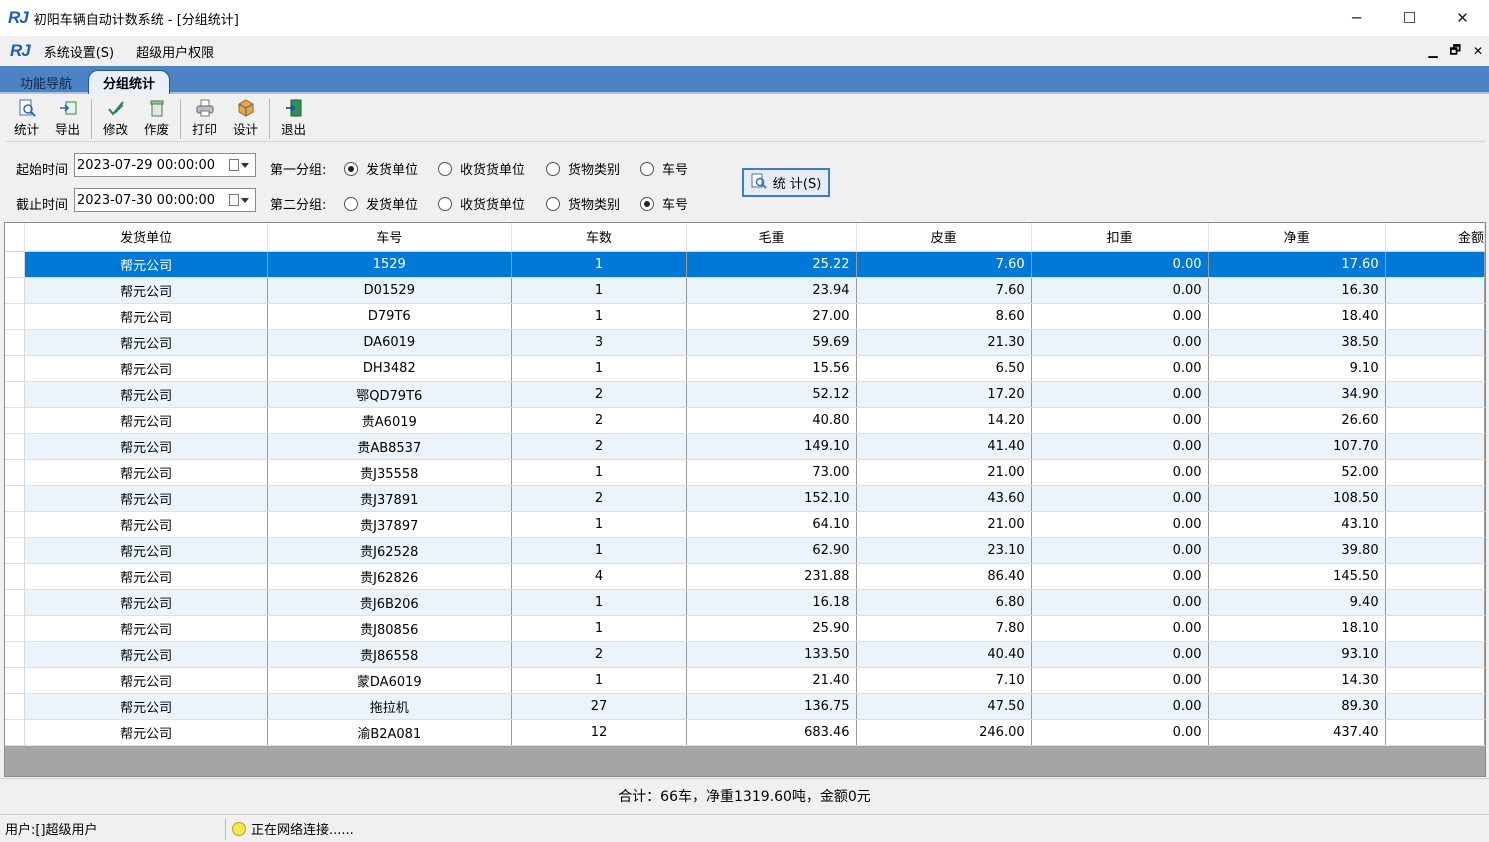 Image resolution: width=1489 pixels, height=842 pixels. I want to click on table-cell: 25.22, so click(771, 264).